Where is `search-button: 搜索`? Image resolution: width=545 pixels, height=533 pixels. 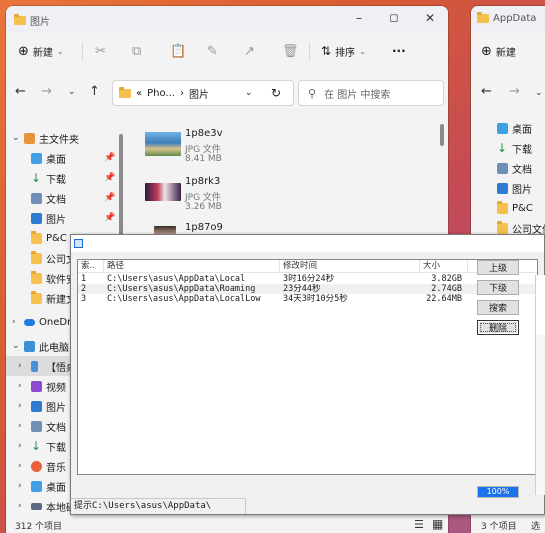
search-button: 搜索 is located at coordinates (498, 307).